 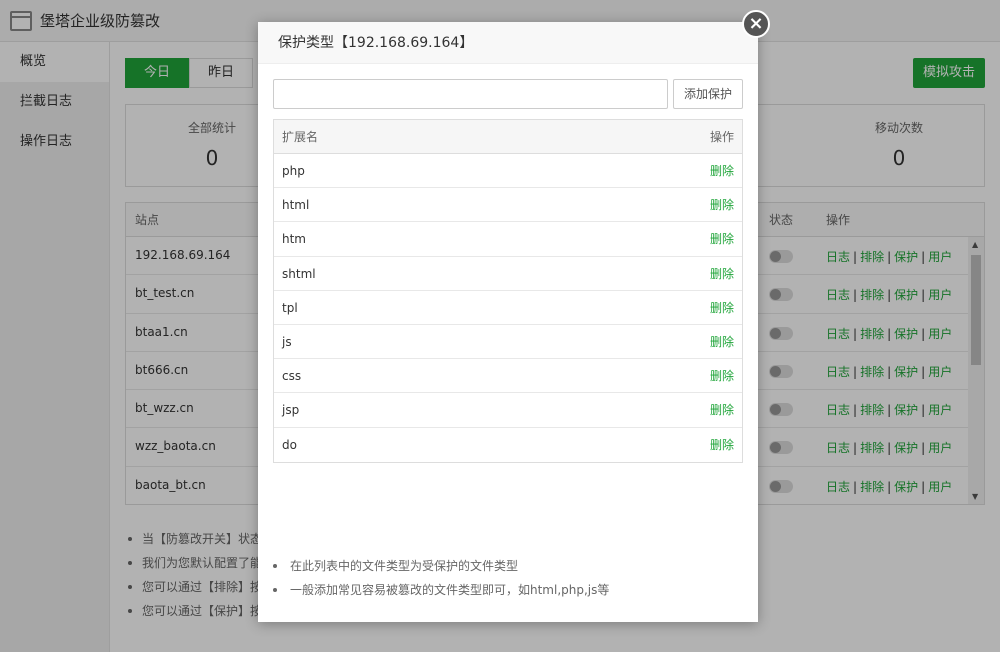 What do you see at coordinates (441, 590) in the screenshot?
I see `modal-note-item: 一般添加常见容易被篡改的文件类型即可，如html,php,js等` at bounding box center [441, 590].